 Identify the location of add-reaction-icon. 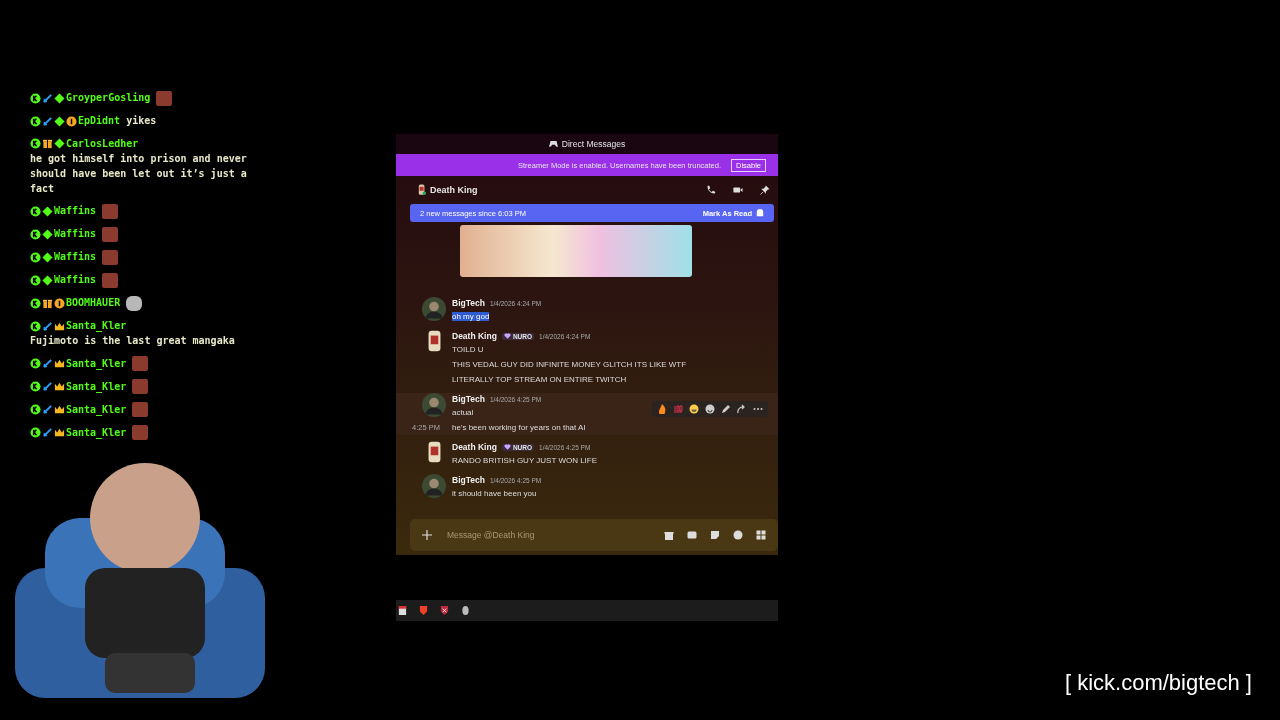
(710, 409).